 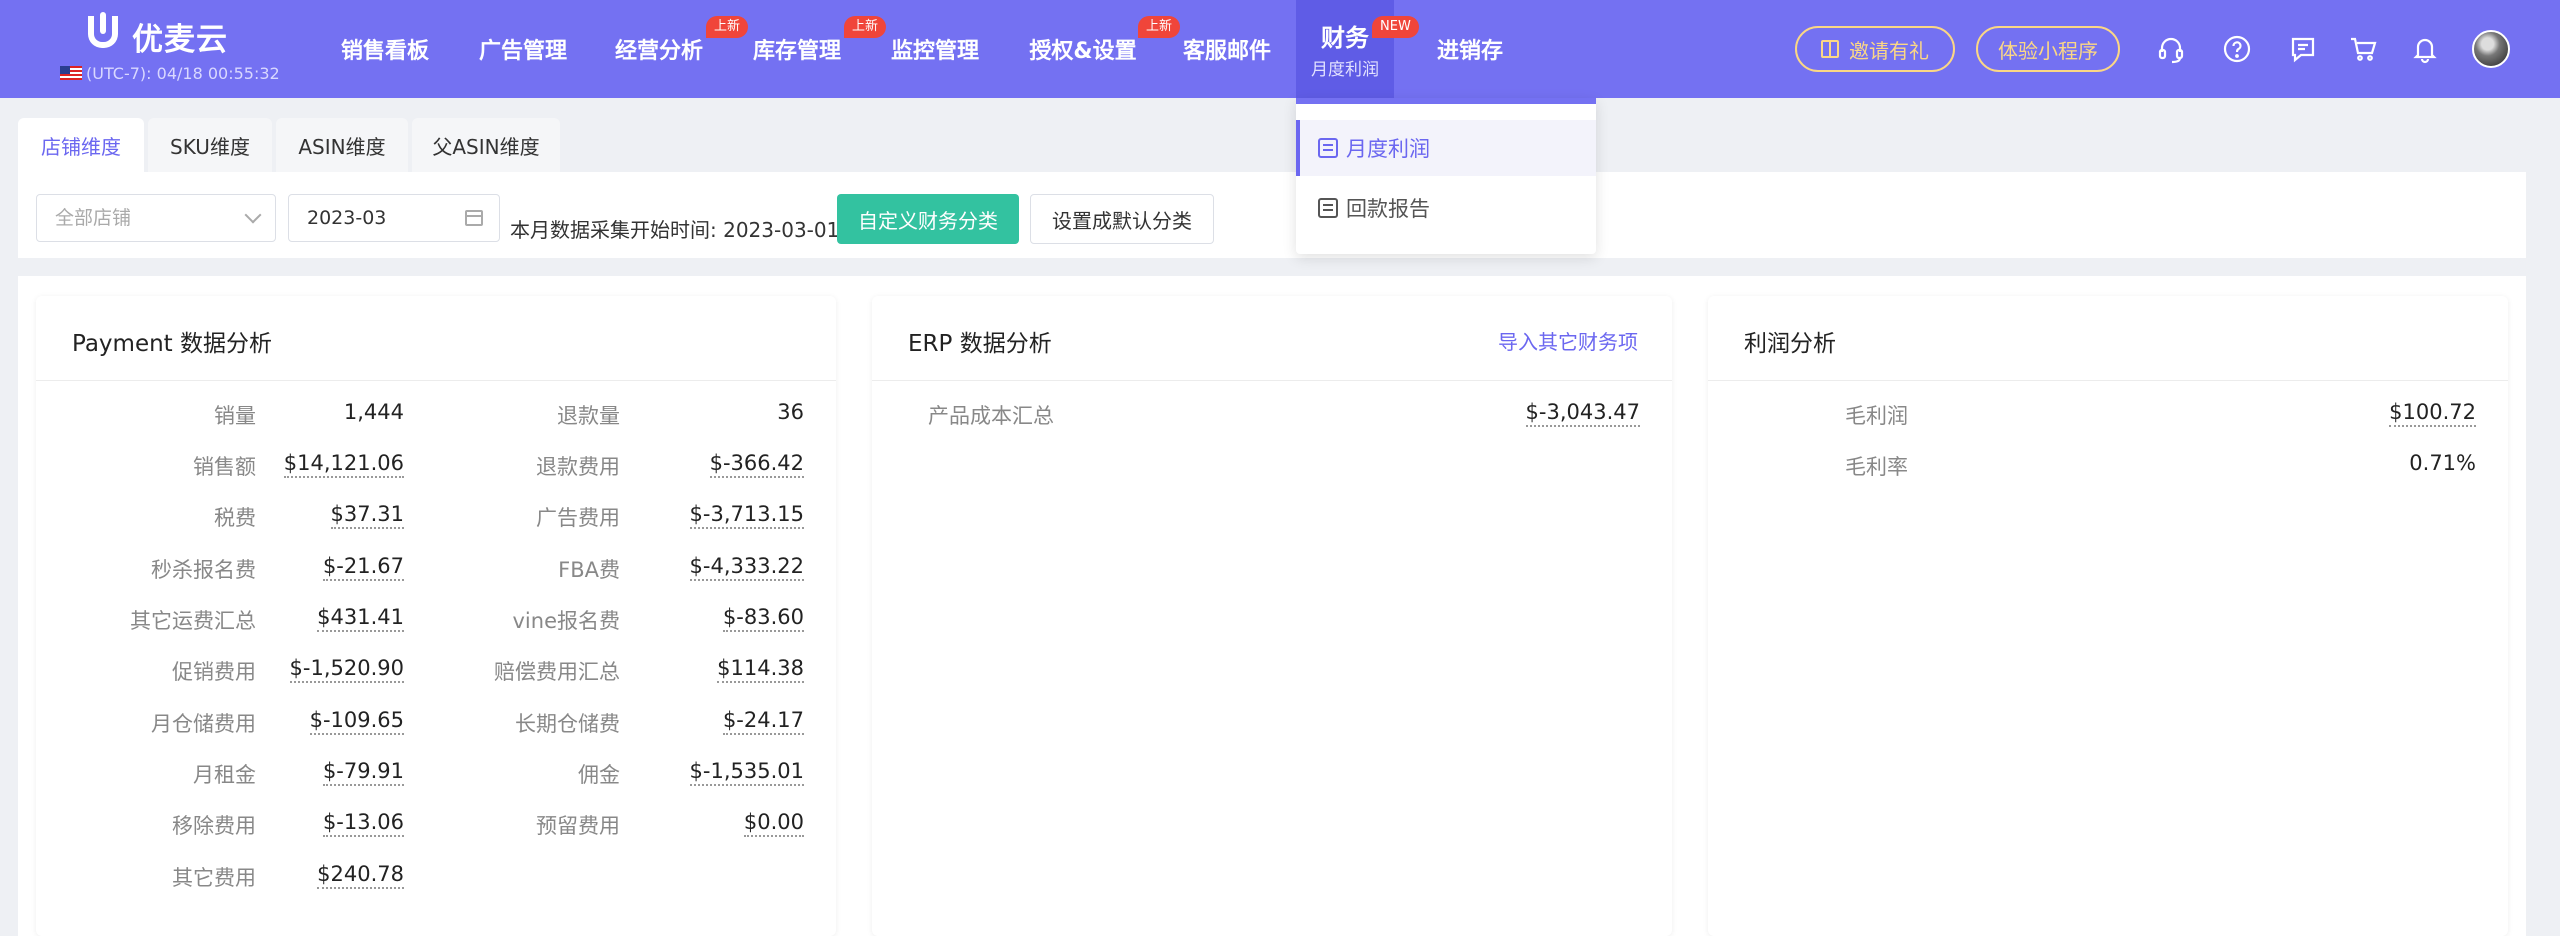 I want to click on store-select: 全部店铺, so click(x=156, y=218).